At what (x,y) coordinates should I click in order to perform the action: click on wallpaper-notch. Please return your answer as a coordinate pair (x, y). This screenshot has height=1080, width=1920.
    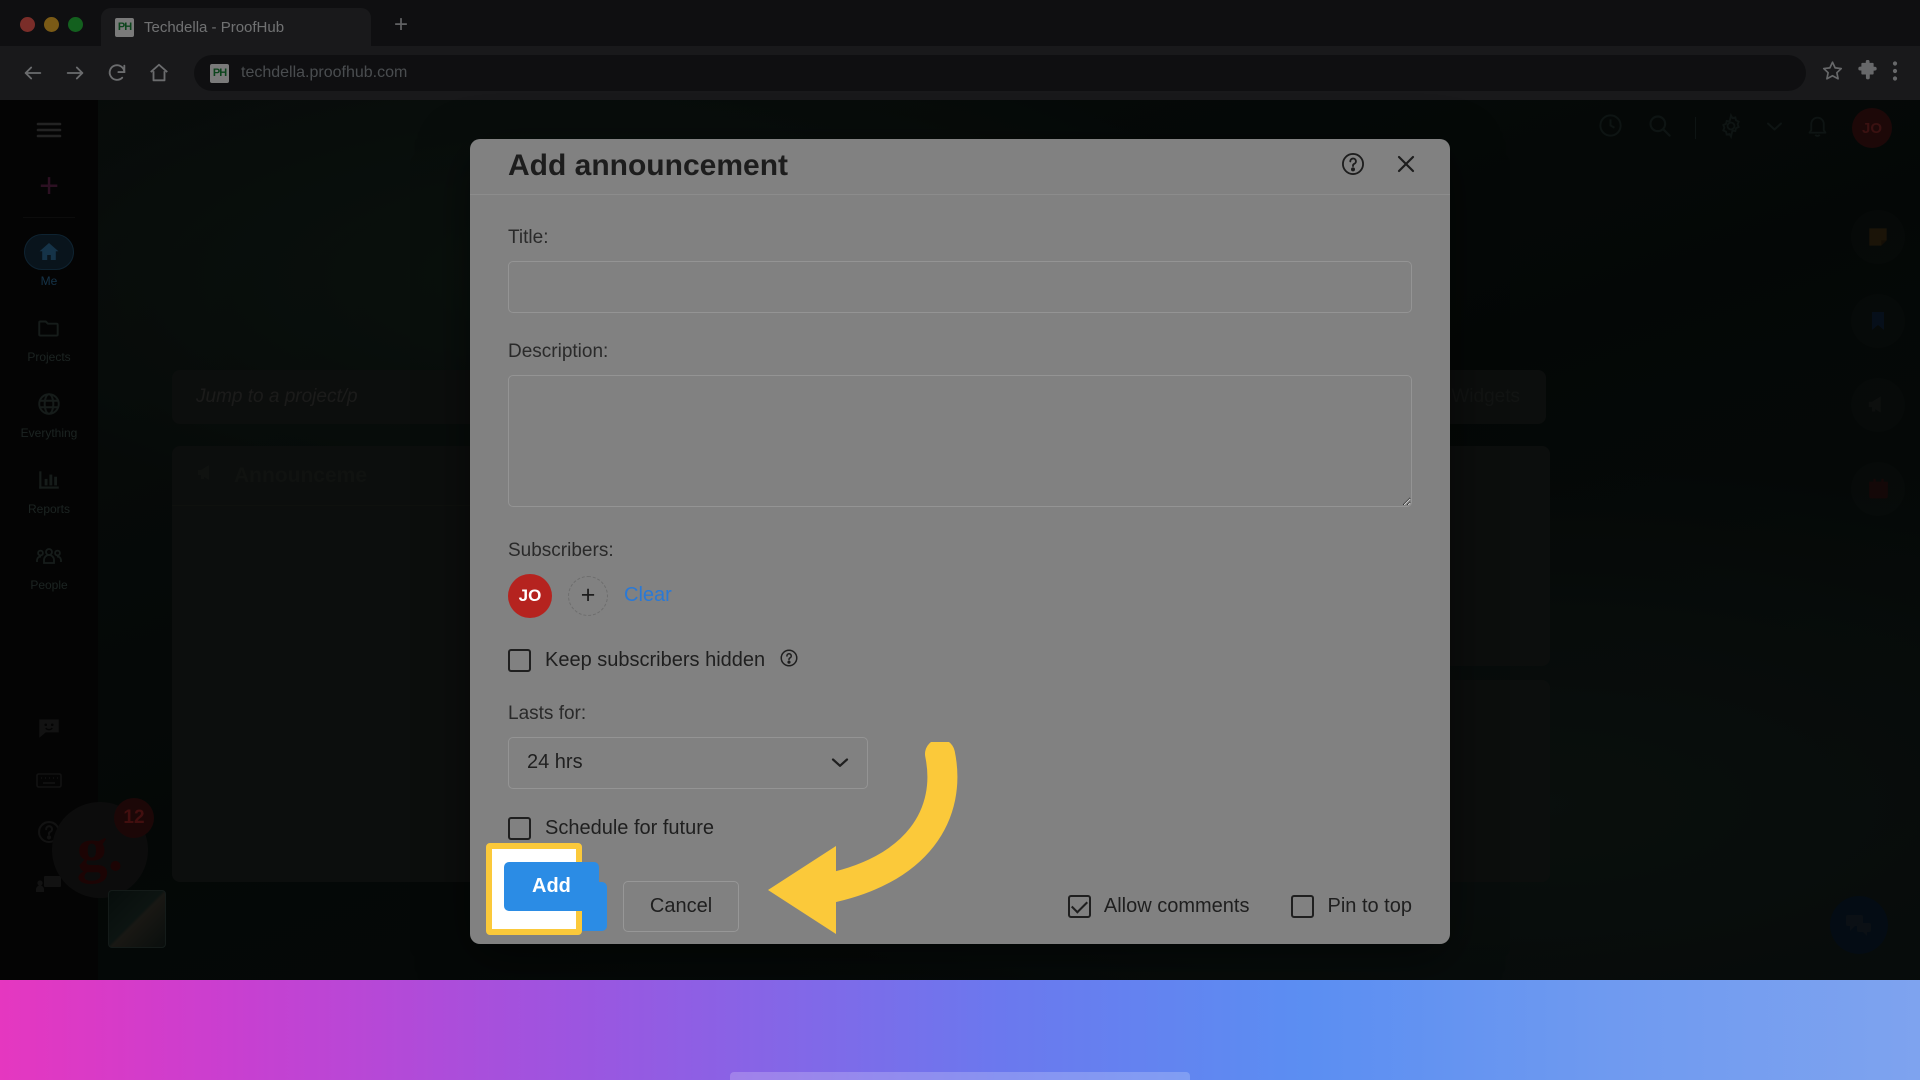
    Looking at the image, I should click on (960, 1076).